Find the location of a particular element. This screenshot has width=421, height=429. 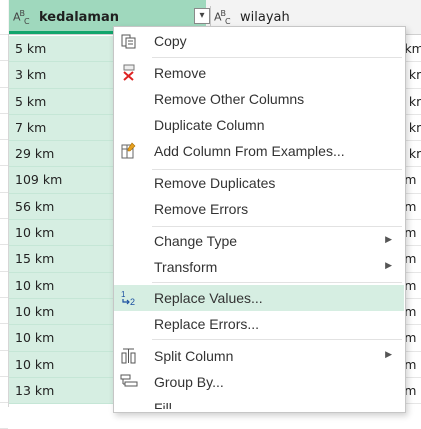

menu-item-change-type: Change Type ▶ is located at coordinates (259, 241).